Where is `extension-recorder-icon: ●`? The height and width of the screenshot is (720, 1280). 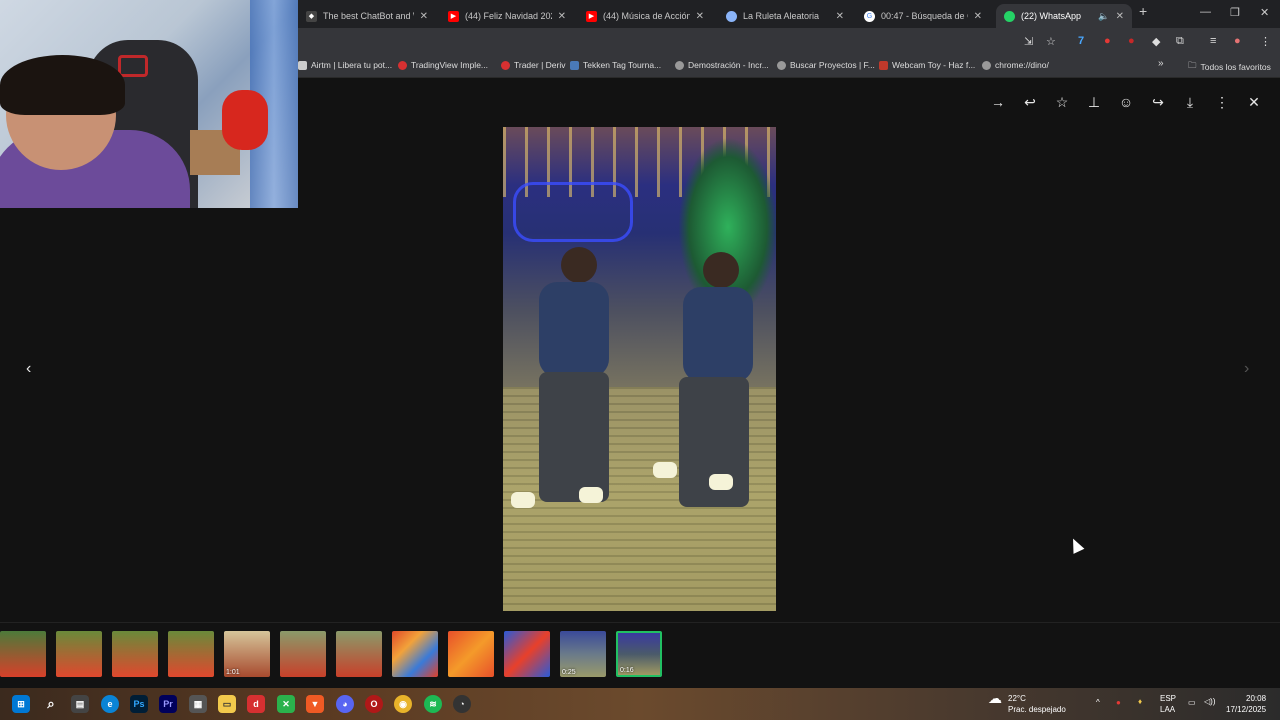
extension-recorder-icon: ● is located at coordinates (1131, 41).